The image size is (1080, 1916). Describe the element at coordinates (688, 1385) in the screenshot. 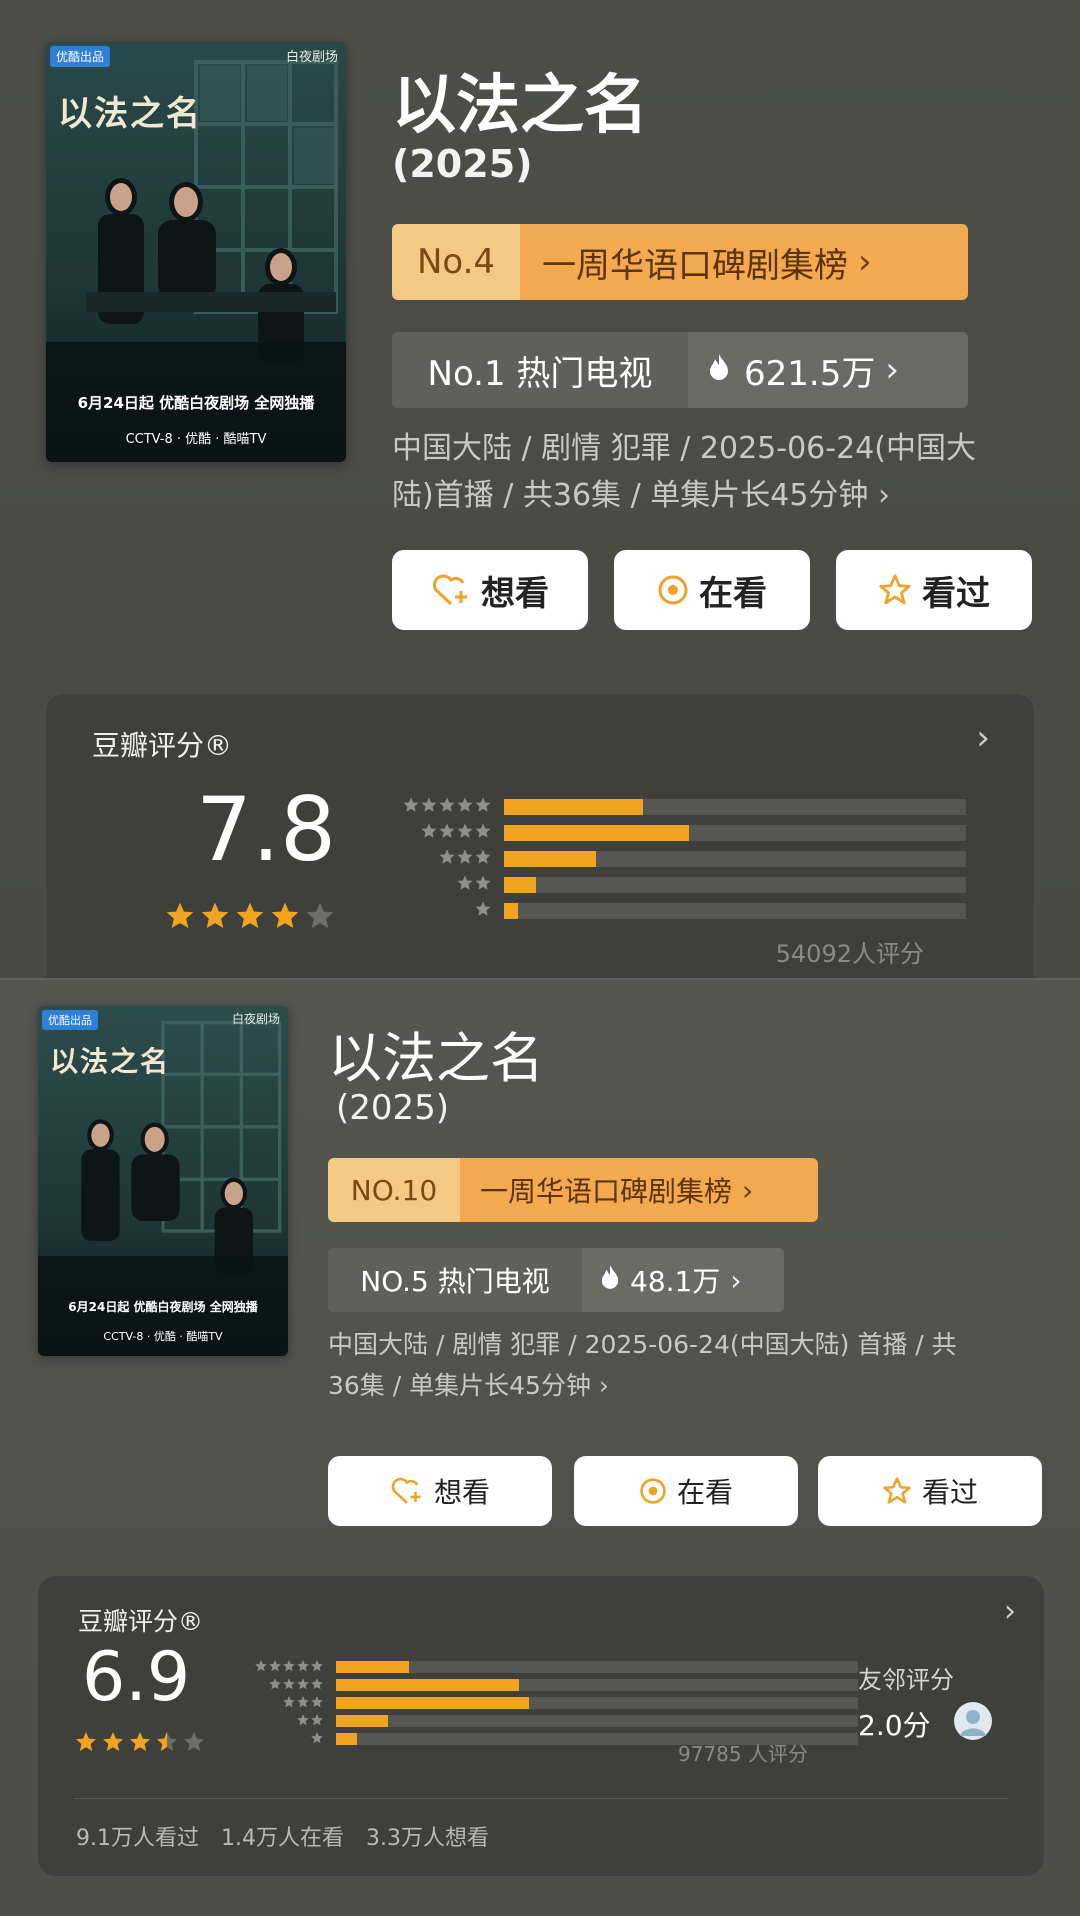

I see `meta-line-2: 36集 / 单集片长45分钟 ›` at that location.